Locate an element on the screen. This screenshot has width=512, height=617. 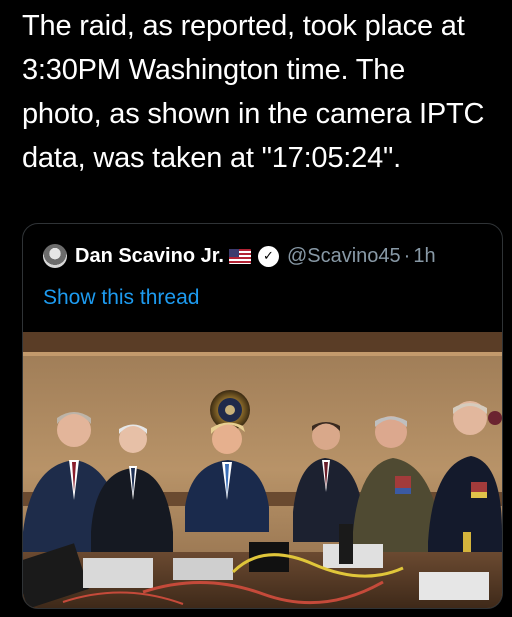
verified-badge-icon: ✓ is located at coordinates (268, 256).